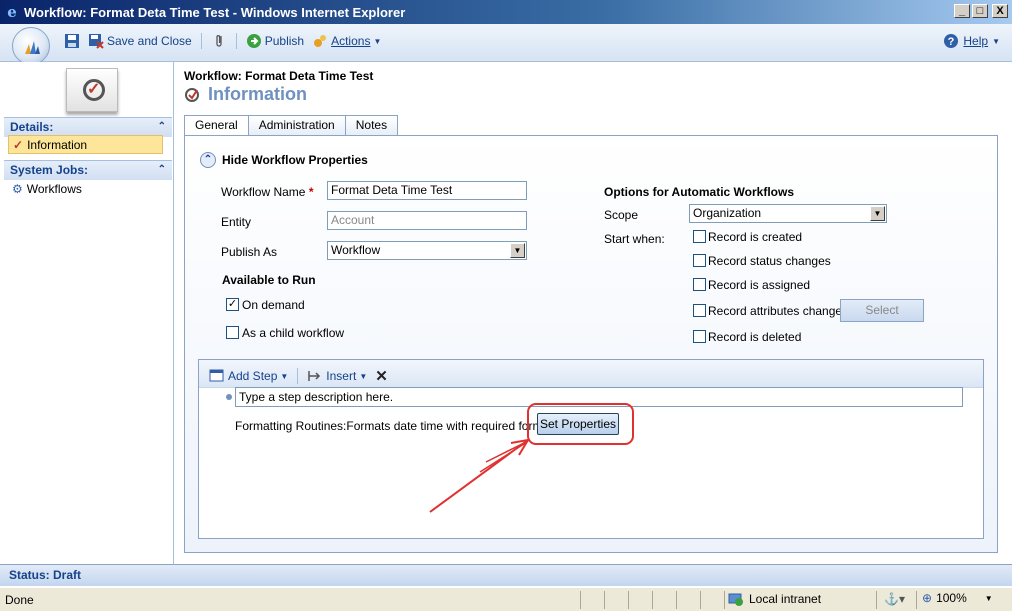 This screenshot has width=1012, height=611. What do you see at coordinates (232, 332) in the screenshot?
I see `child-workflow-checkbox` at bounding box center [232, 332].